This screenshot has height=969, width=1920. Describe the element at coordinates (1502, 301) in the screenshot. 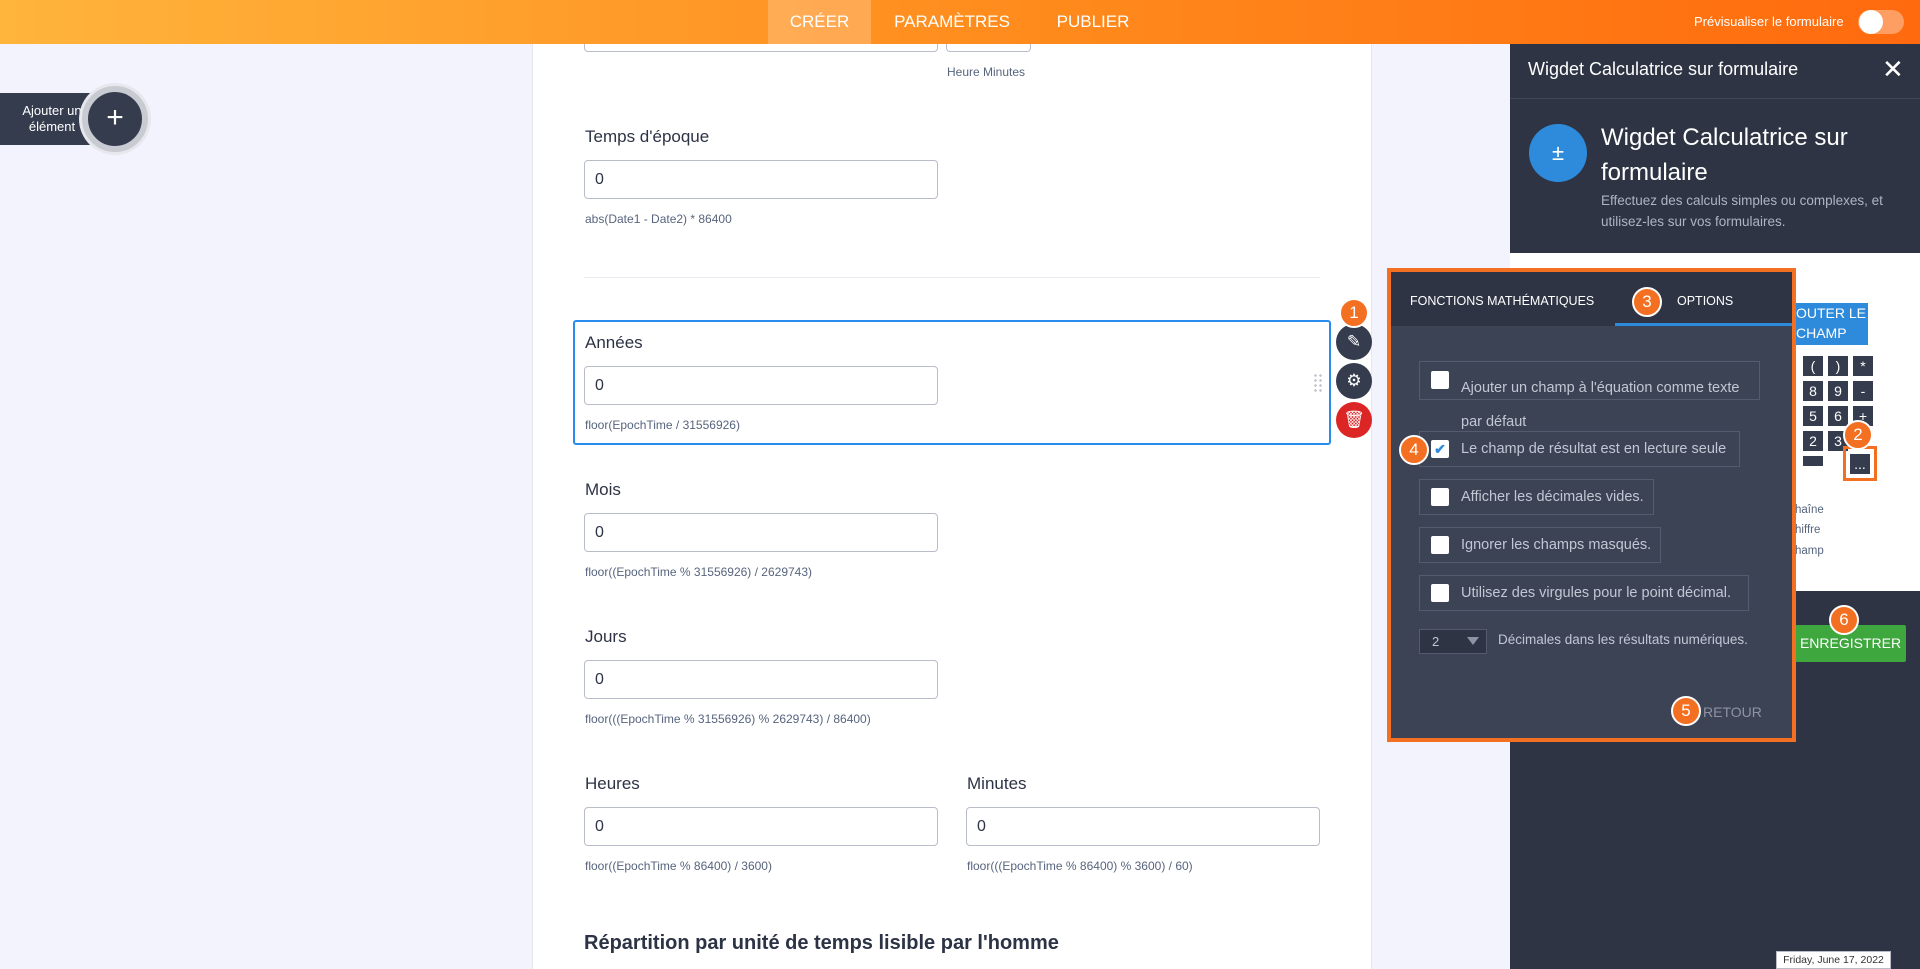

I see `tab-math-functions: FONCTIONS MATHÉMATIQUES` at that location.